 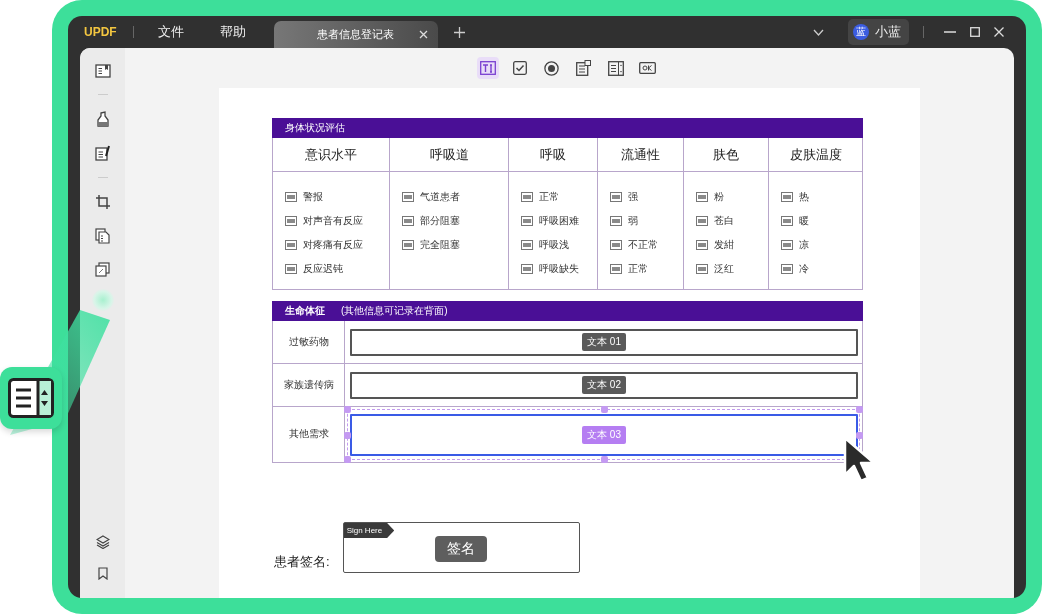 I want to click on column-heading: 呼吸, so click(x=553, y=154).